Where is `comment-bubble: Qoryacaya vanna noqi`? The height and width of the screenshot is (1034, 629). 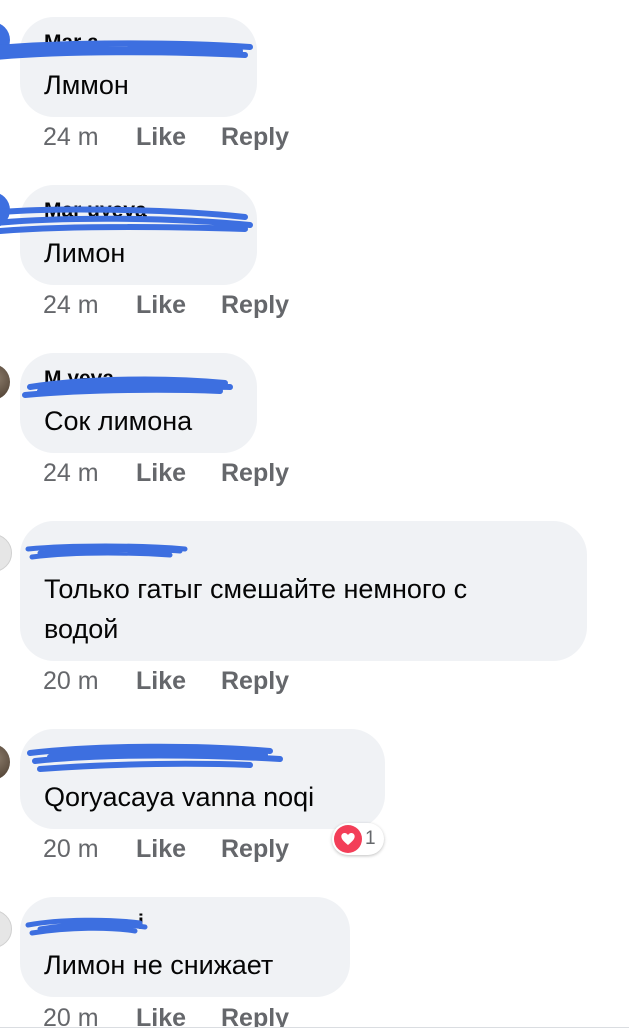 comment-bubble: Qoryacaya vanna noqi is located at coordinates (202, 779).